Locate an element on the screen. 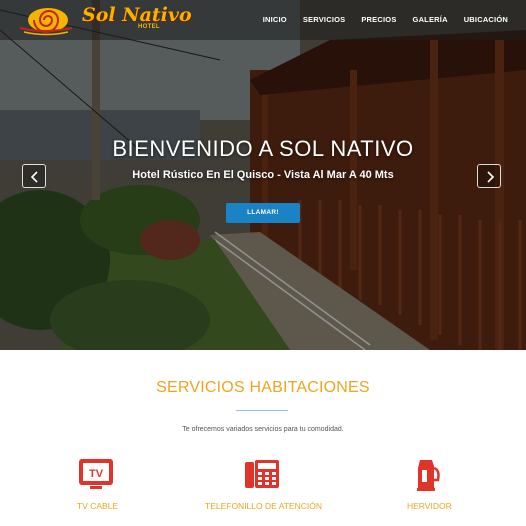  svg-text: TV is located at coordinates (96, 474).